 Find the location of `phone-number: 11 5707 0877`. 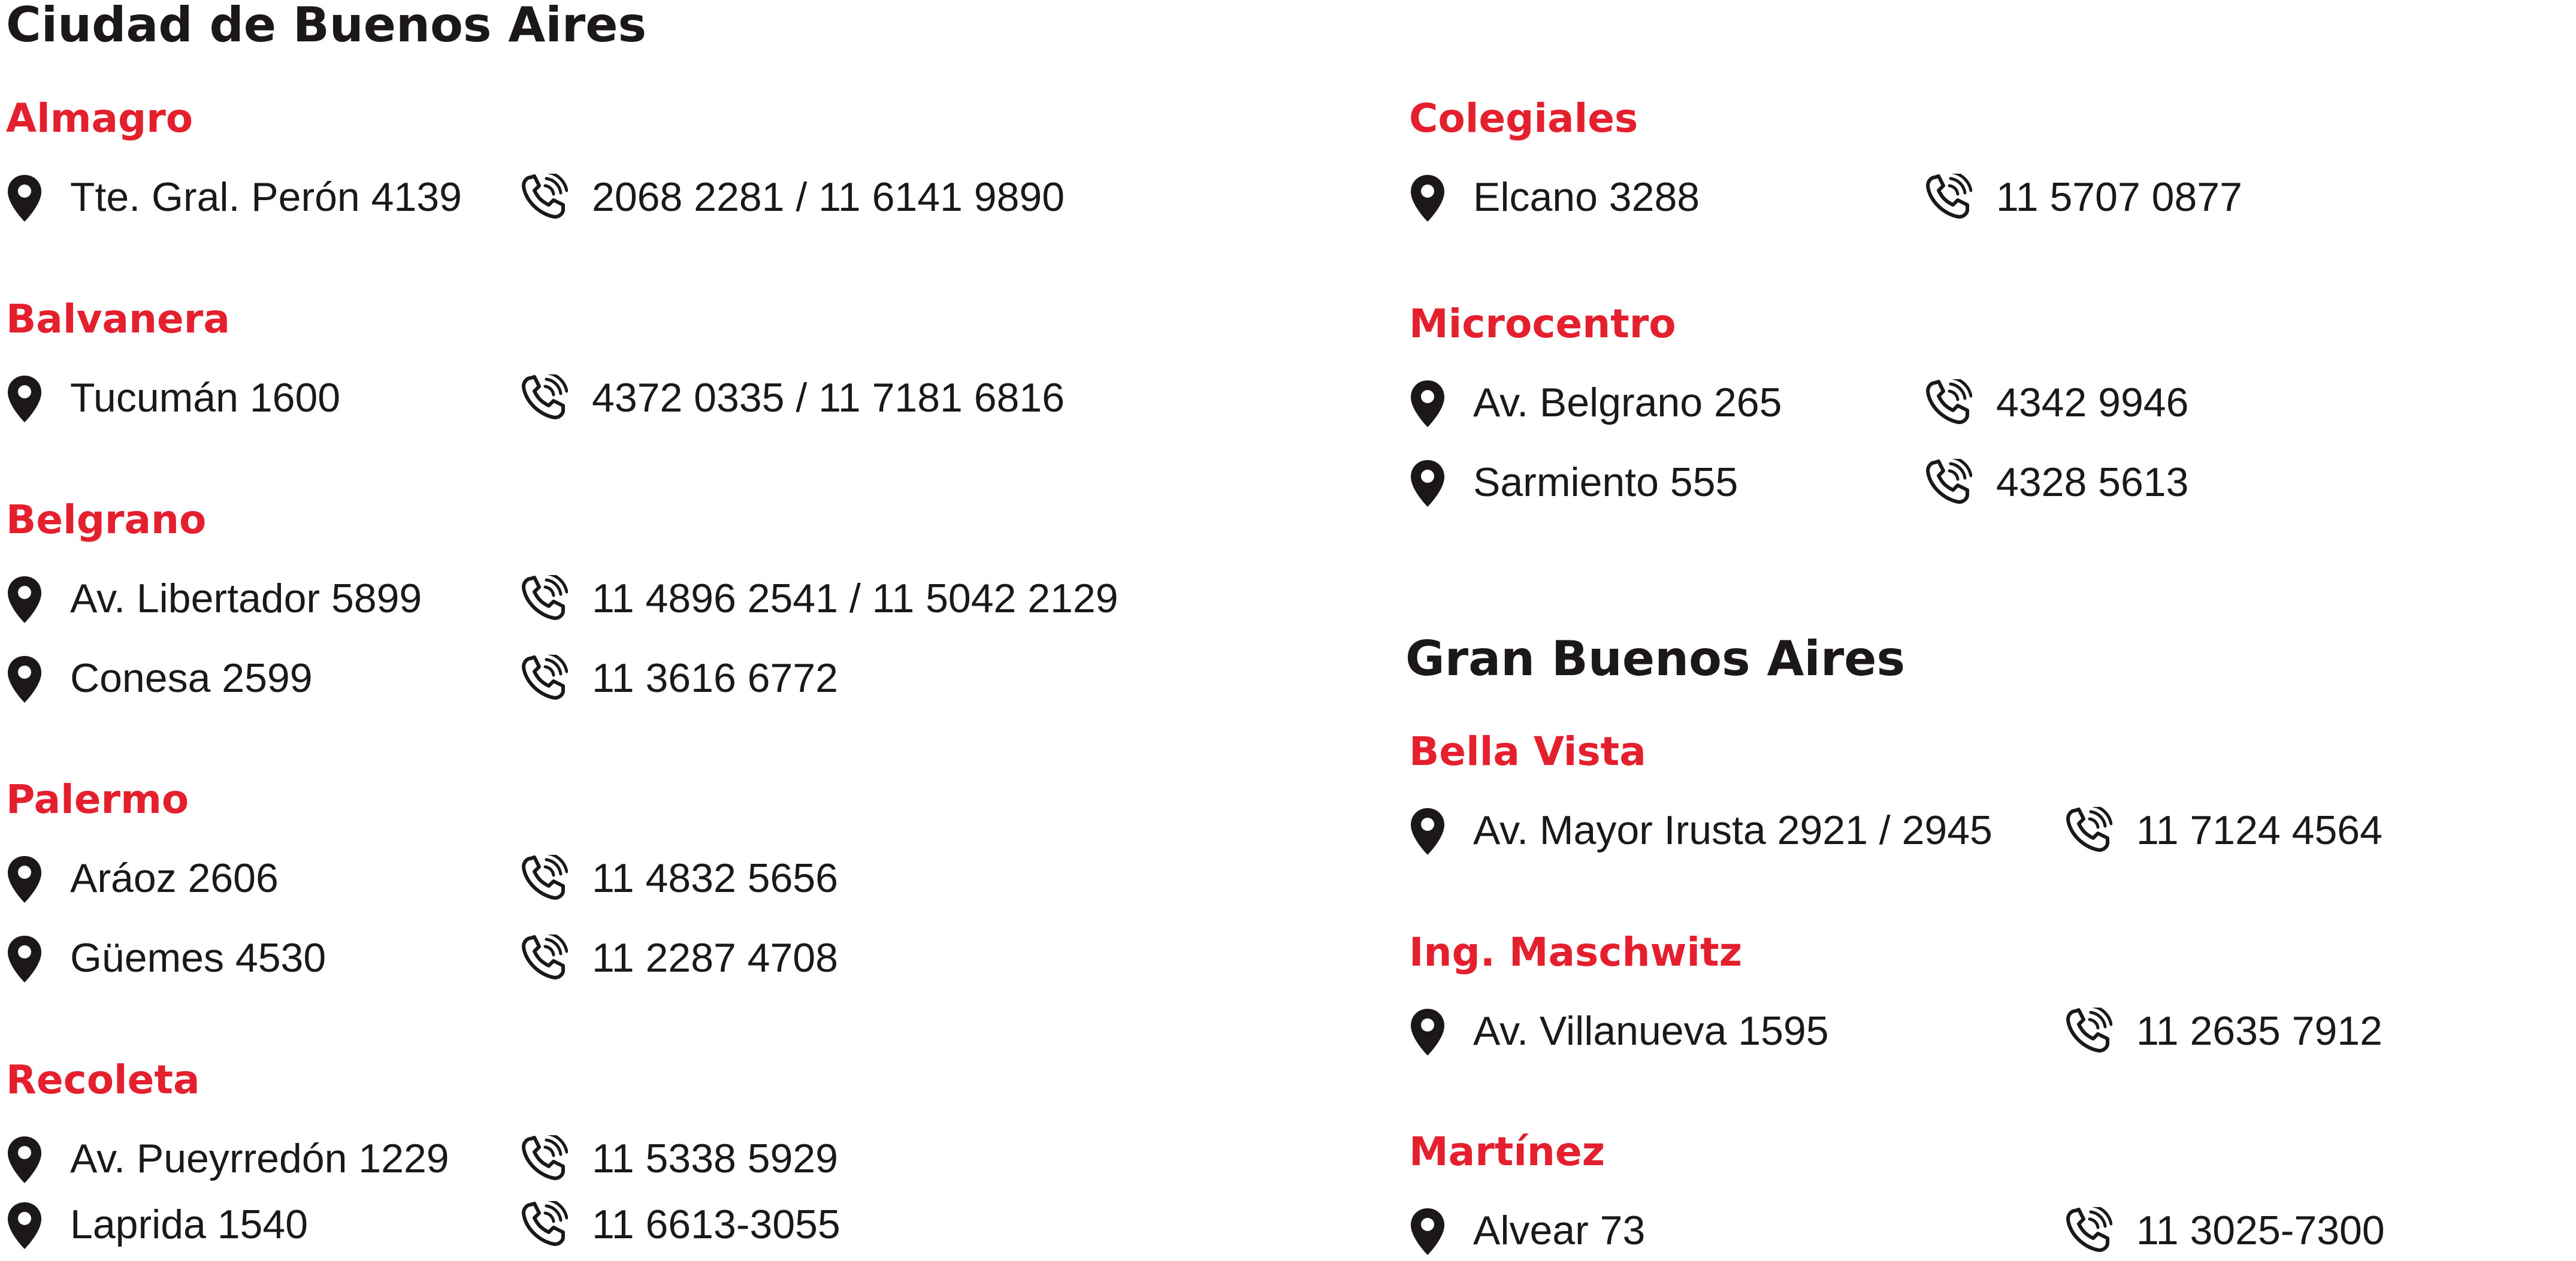

phone-number: 11 5707 0877 is located at coordinates (2119, 197).